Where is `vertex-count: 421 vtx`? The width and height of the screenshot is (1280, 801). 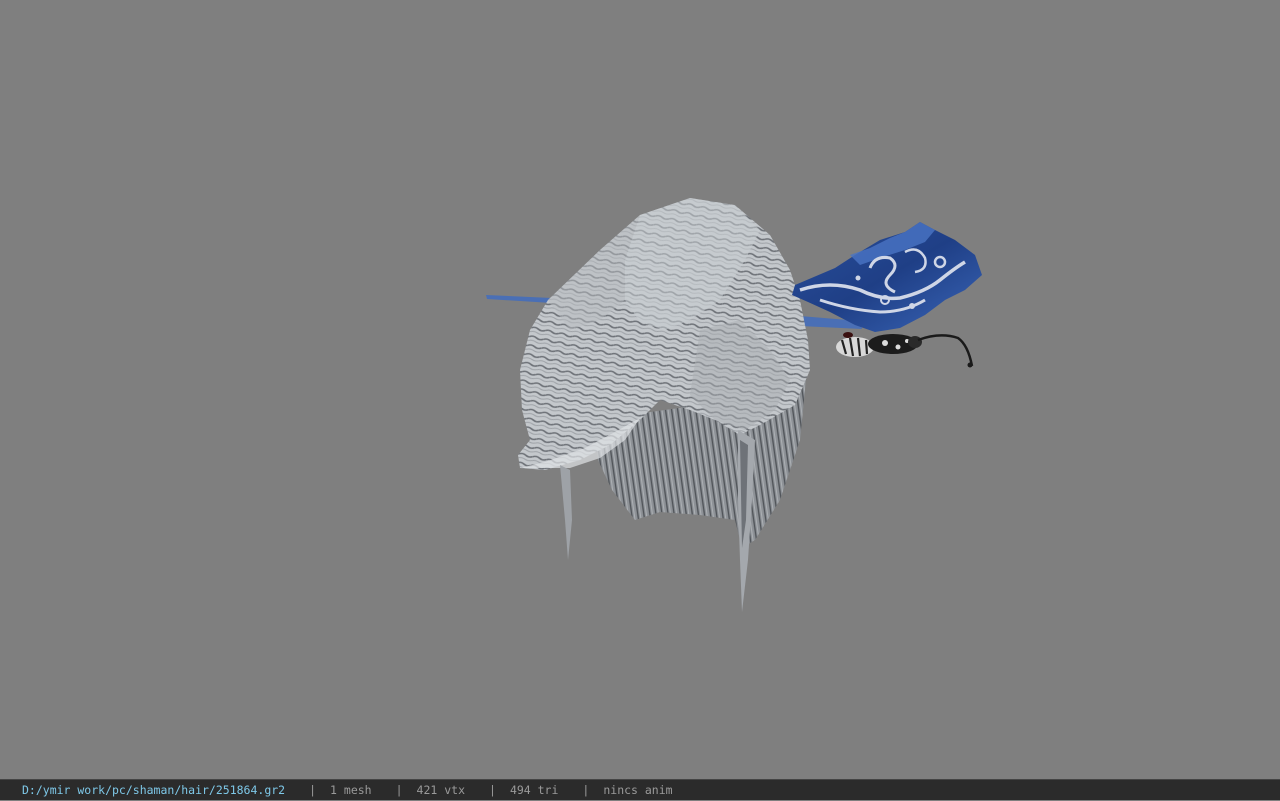 vertex-count: 421 vtx is located at coordinates (440, 789).